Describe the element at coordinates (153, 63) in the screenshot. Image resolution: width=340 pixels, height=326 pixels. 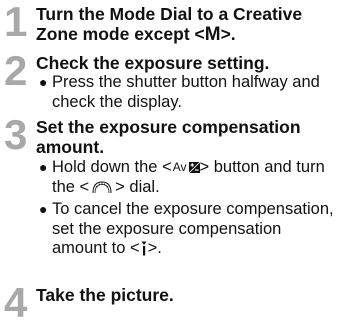
I see `step-title: Check the exposure setting.` at that location.